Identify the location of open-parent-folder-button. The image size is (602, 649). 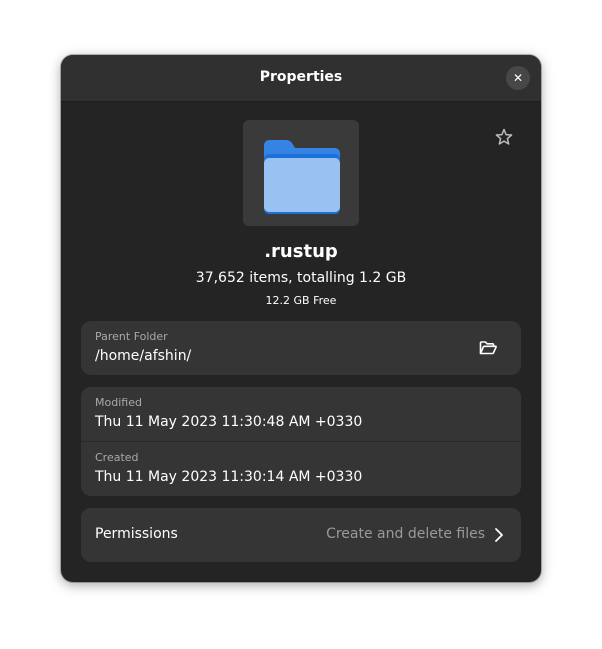
(488, 348).